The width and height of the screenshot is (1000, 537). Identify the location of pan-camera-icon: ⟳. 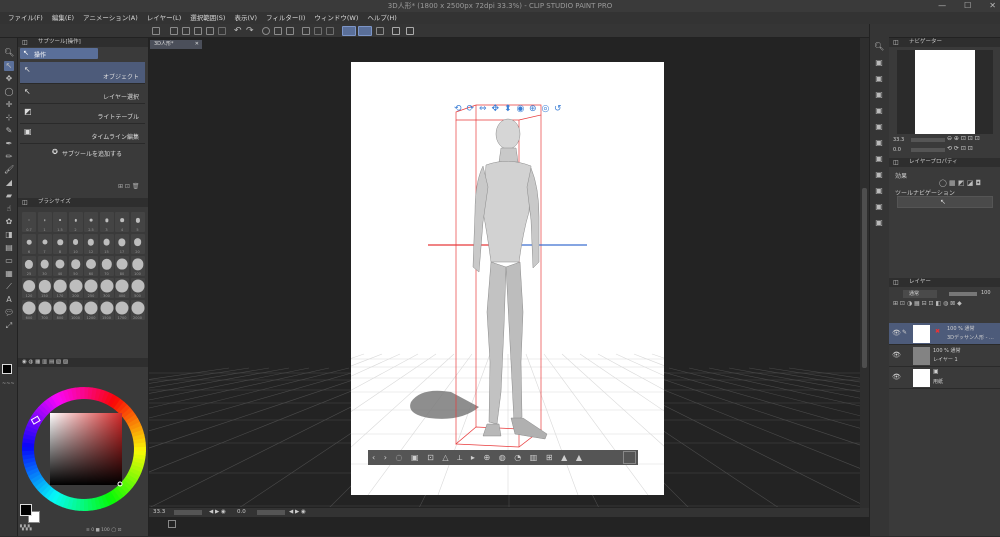
(471, 109).